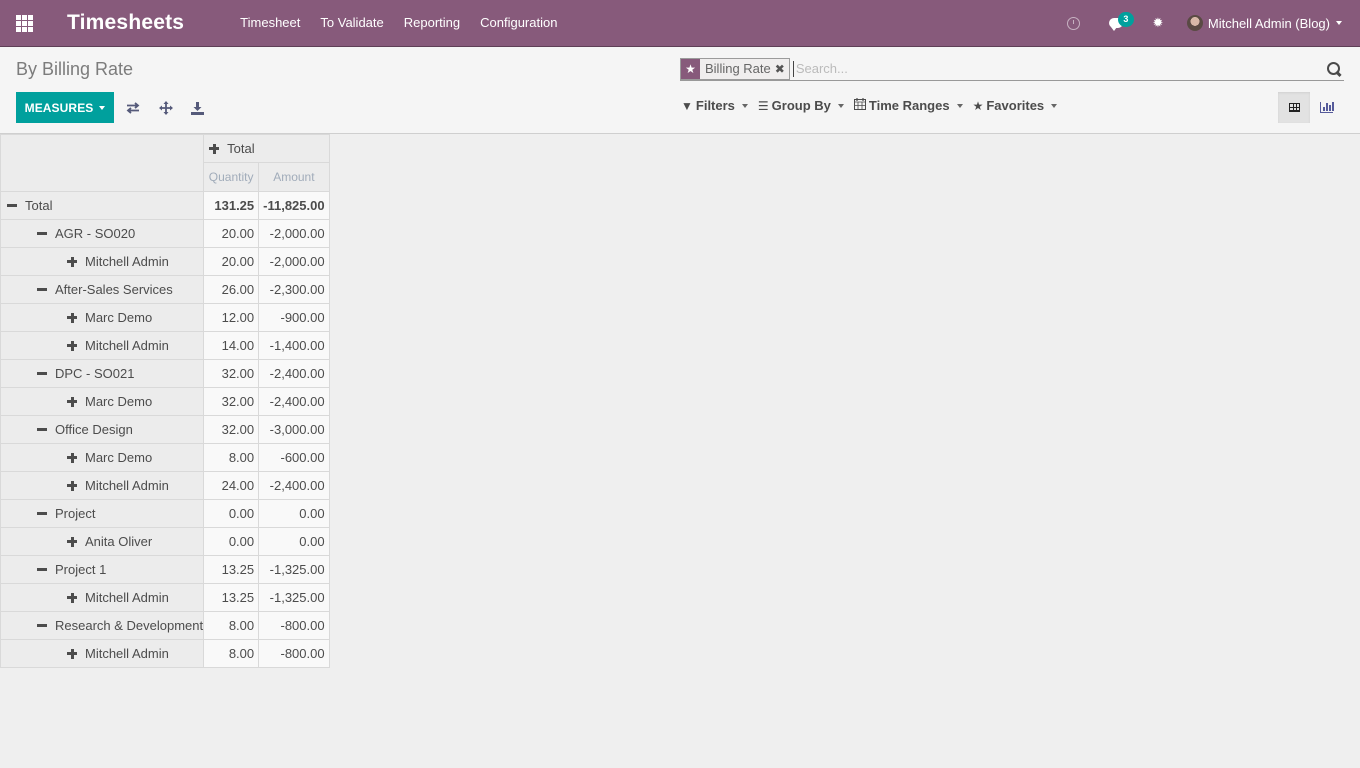 The height and width of the screenshot is (768, 1360). What do you see at coordinates (270, 23) in the screenshot?
I see `menu-item-timesheet: Timesheet` at bounding box center [270, 23].